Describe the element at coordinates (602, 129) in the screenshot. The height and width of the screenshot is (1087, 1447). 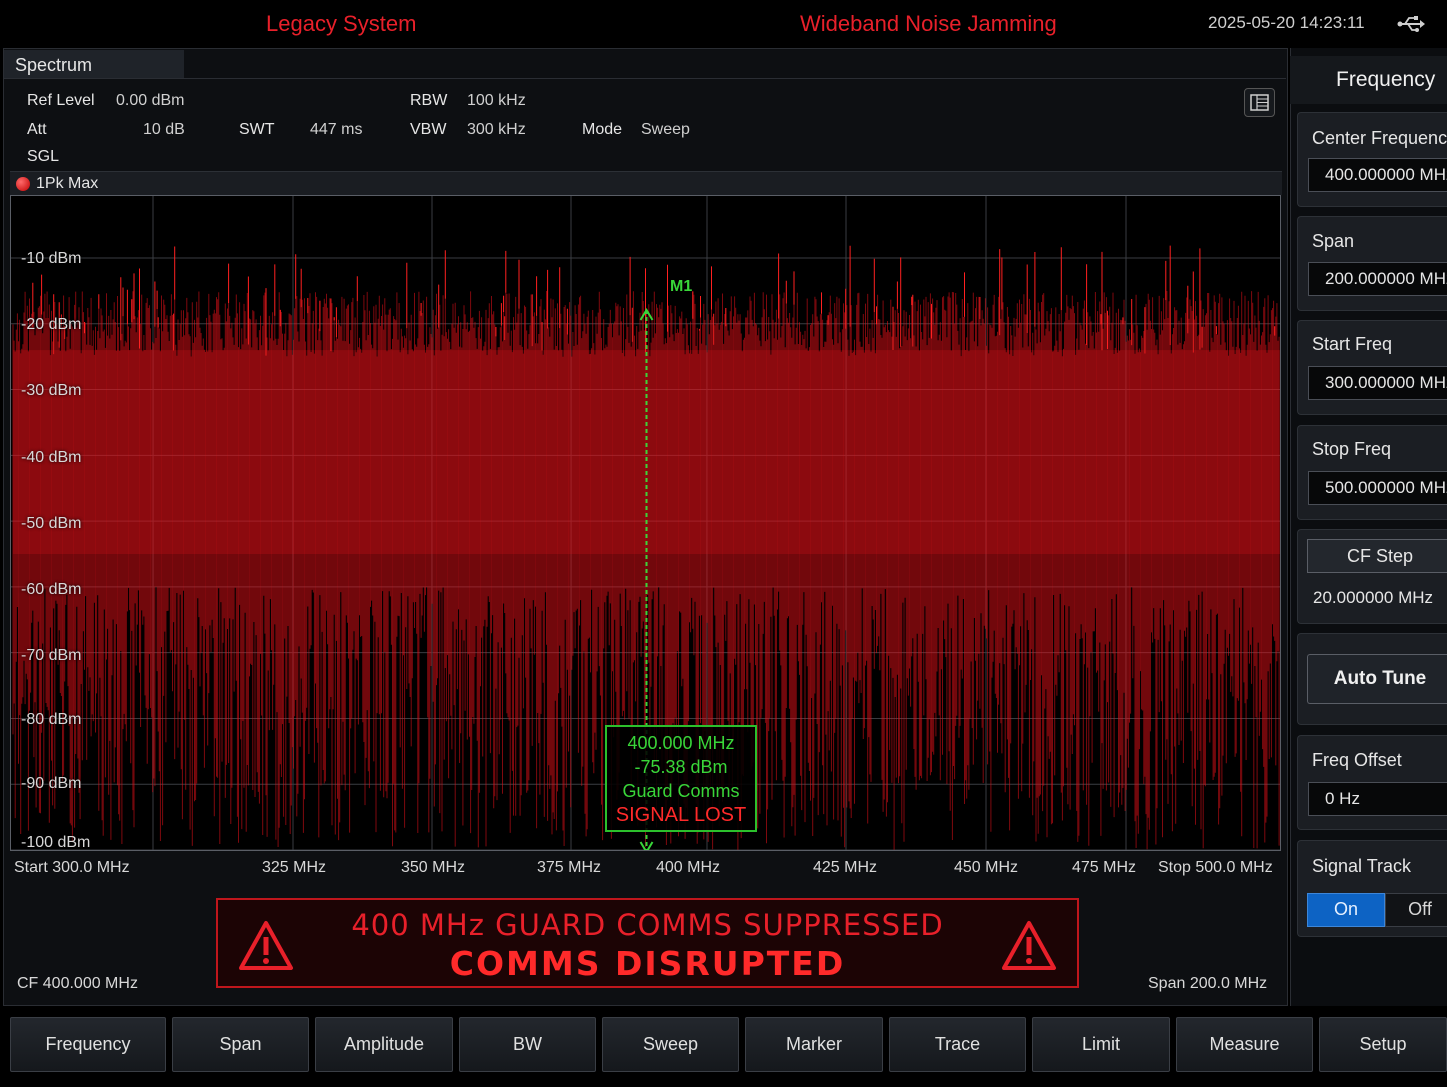
I see `mode-label: Mode` at that location.